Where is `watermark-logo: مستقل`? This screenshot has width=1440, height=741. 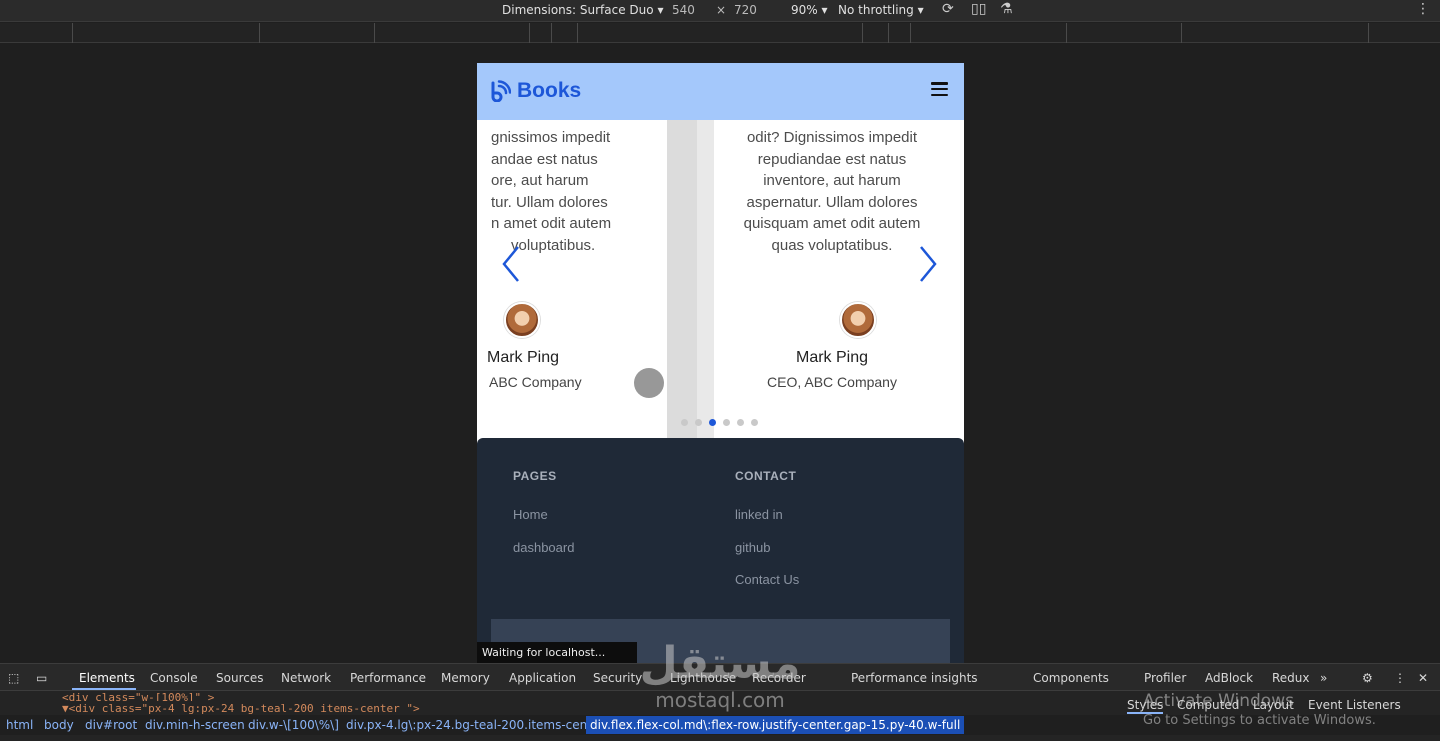 watermark-logo: مستقل is located at coordinates (720, 663).